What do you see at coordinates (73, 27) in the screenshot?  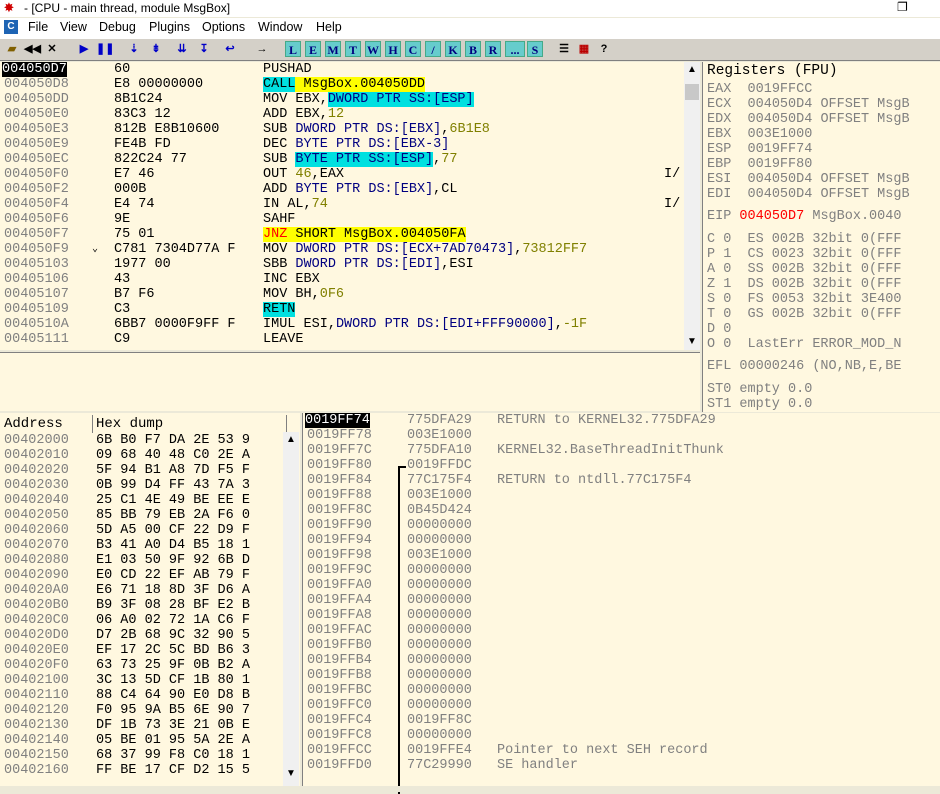 I see `menu-view: View` at bounding box center [73, 27].